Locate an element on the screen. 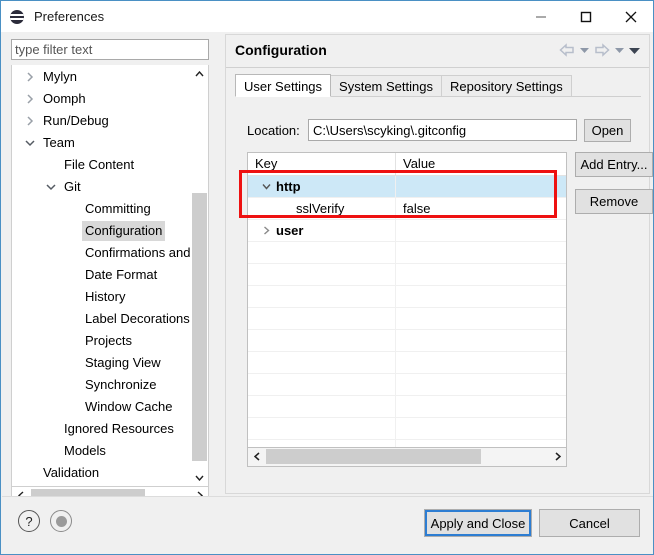  search-input is located at coordinates (110, 49).